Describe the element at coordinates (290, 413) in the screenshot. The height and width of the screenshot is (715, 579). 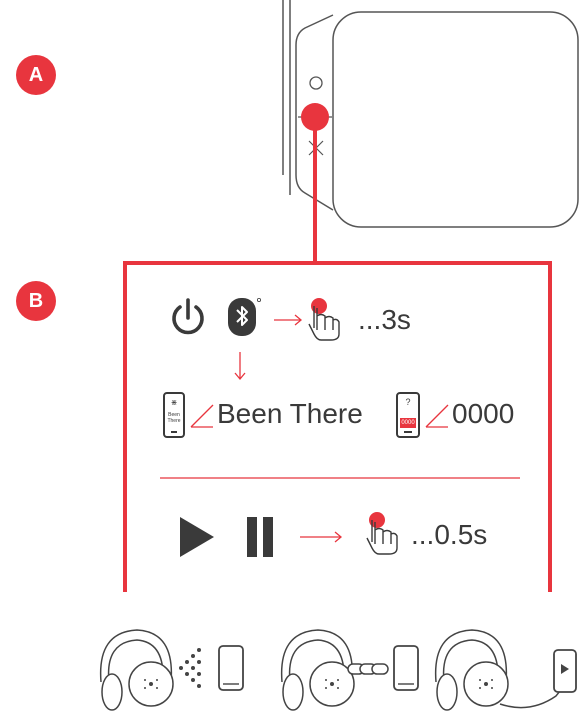
I see `device-name-label: Been There` at that location.